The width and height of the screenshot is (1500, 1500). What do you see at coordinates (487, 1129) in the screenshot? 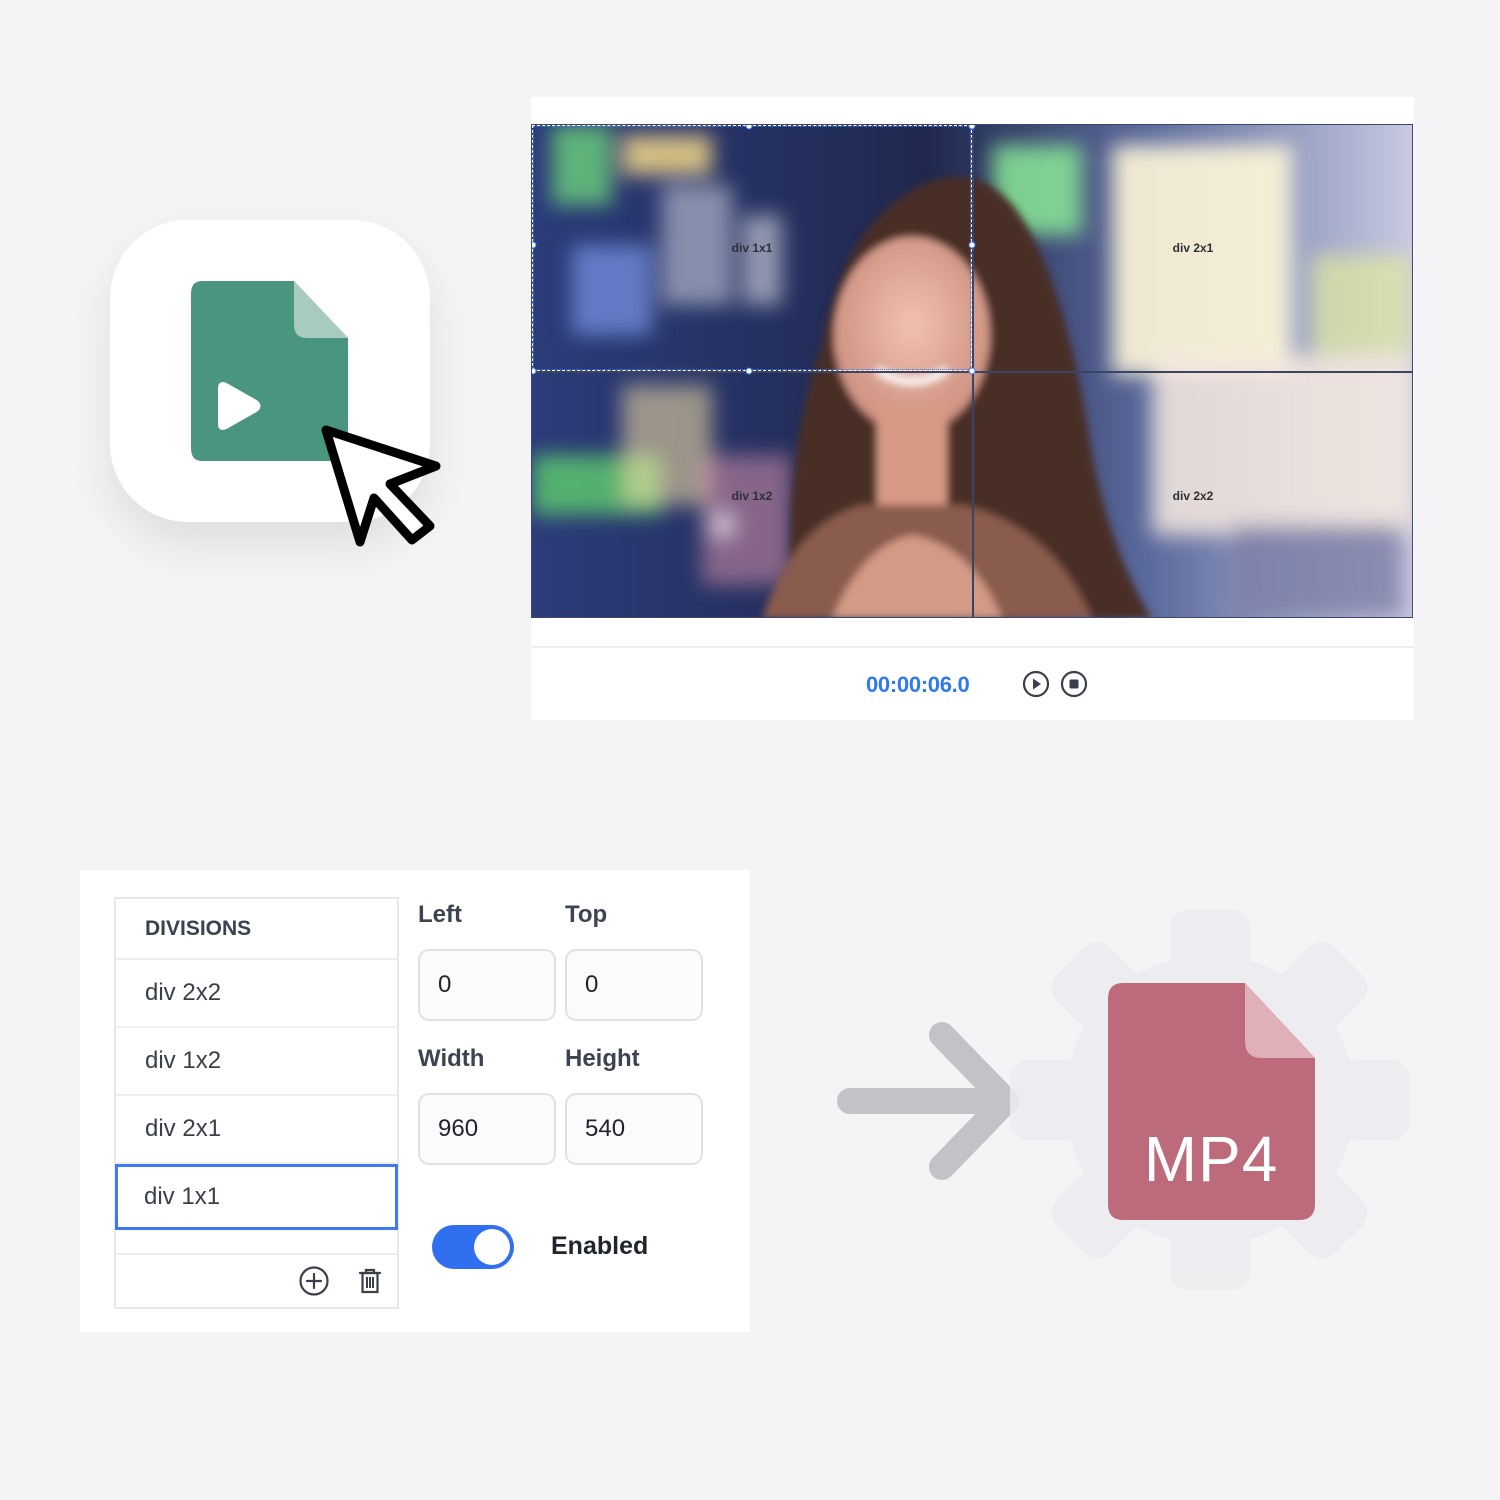
I see `width-input` at bounding box center [487, 1129].